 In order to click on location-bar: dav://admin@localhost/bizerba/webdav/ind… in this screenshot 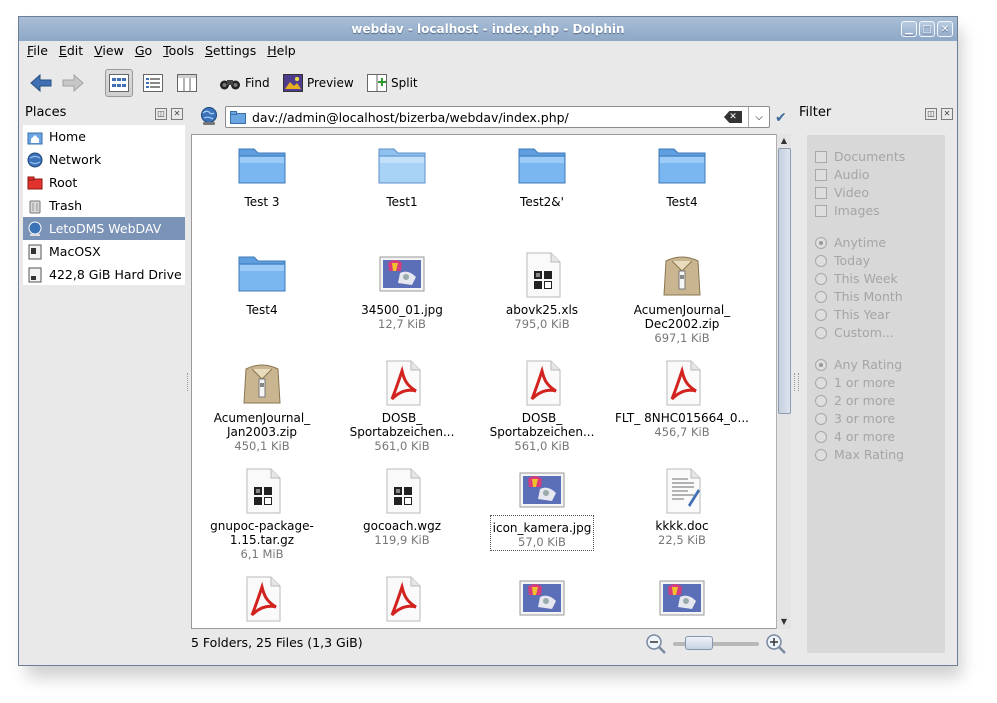, I will do `click(497, 117)`.